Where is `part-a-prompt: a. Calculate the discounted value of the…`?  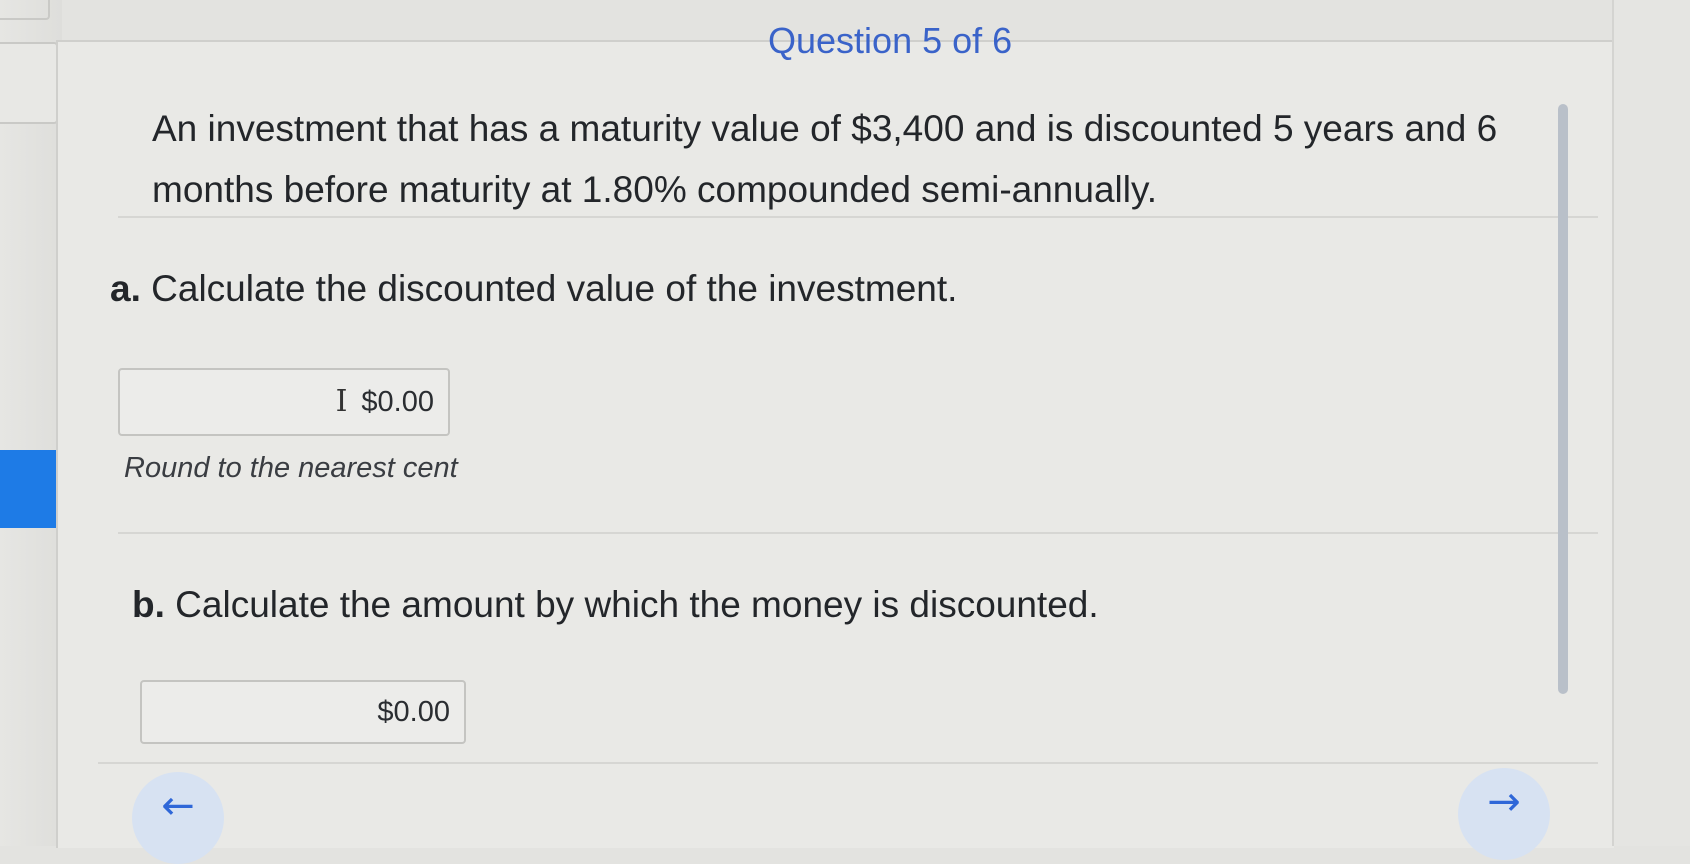
part-a-prompt: a. Calculate the discounted value of the… is located at coordinates (533, 289).